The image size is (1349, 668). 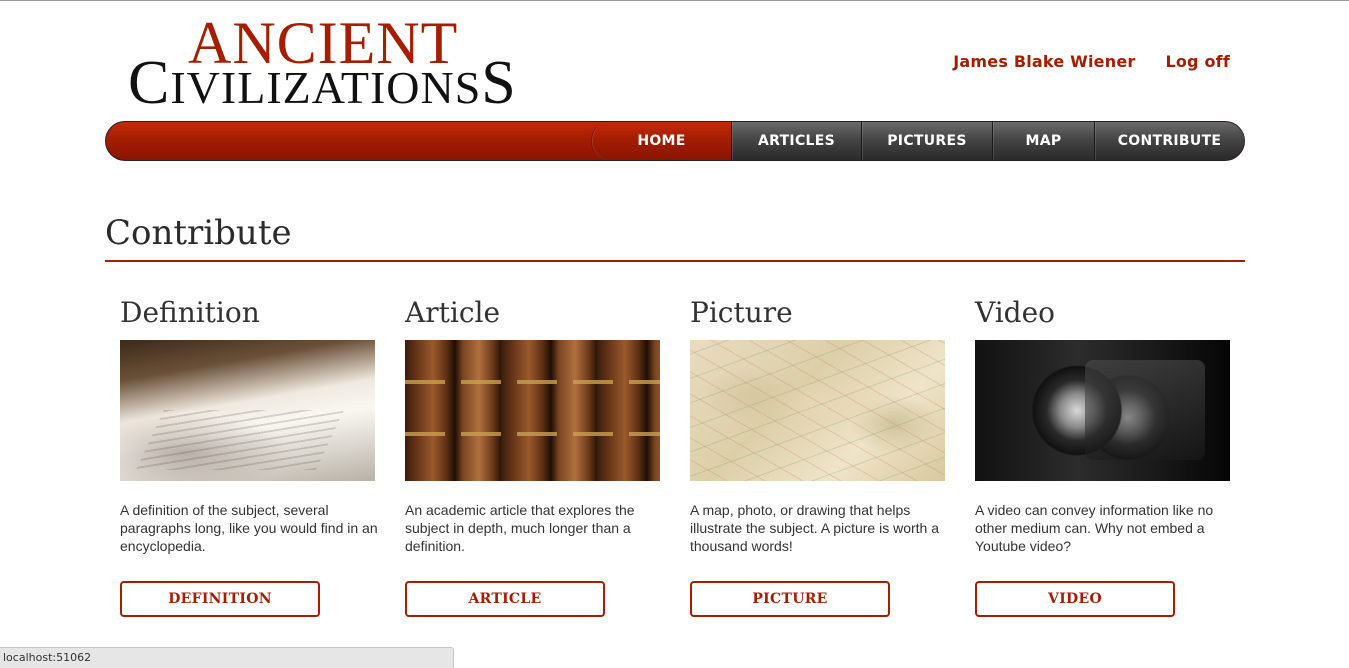 I want to click on article-button: ARTICLE, so click(x=505, y=599).